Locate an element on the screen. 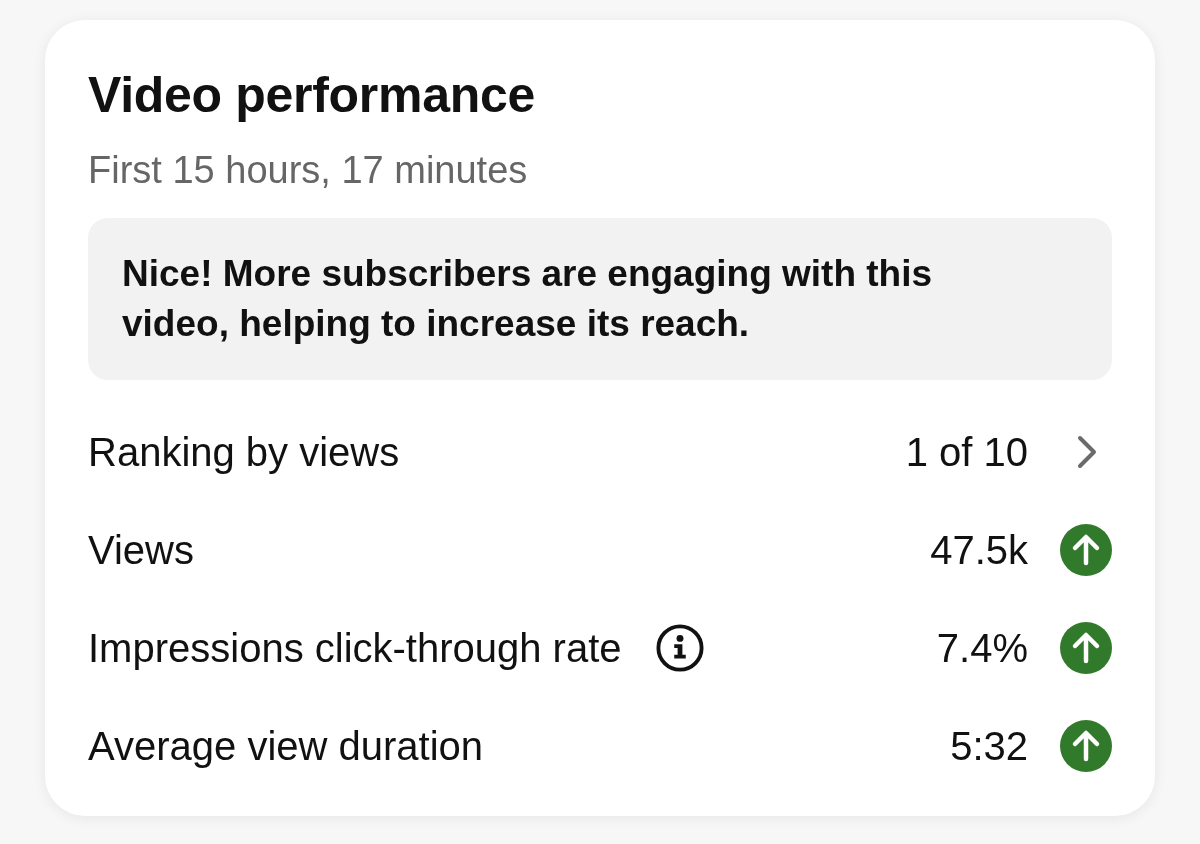 This screenshot has height=844, width=1200. metric-value: 7.4% is located at coordinates (982, 648).